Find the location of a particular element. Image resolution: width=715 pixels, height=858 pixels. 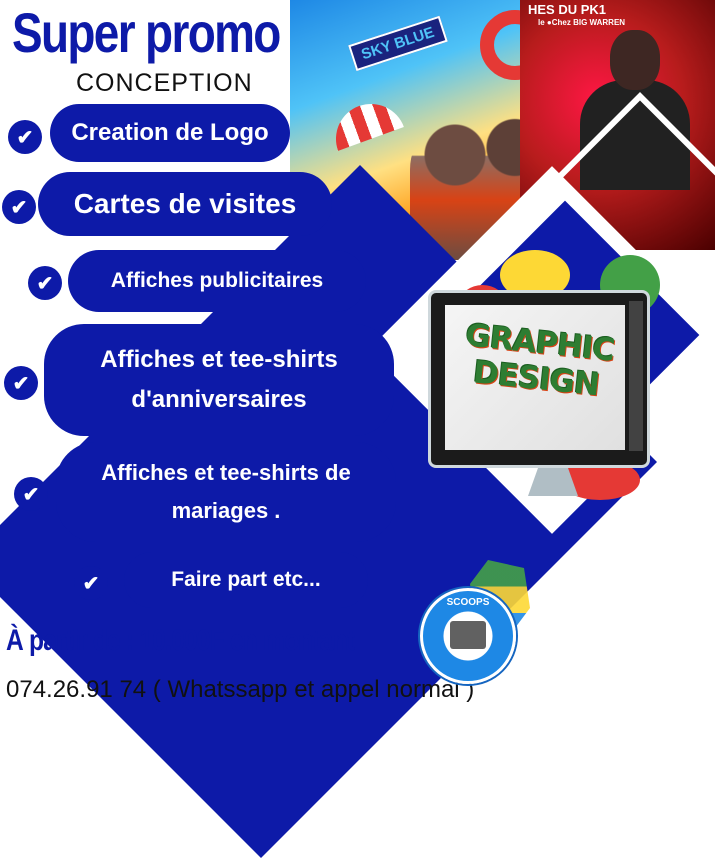

service-pill-ads: Affiches publicitaires is located at coordinates (217, 281).